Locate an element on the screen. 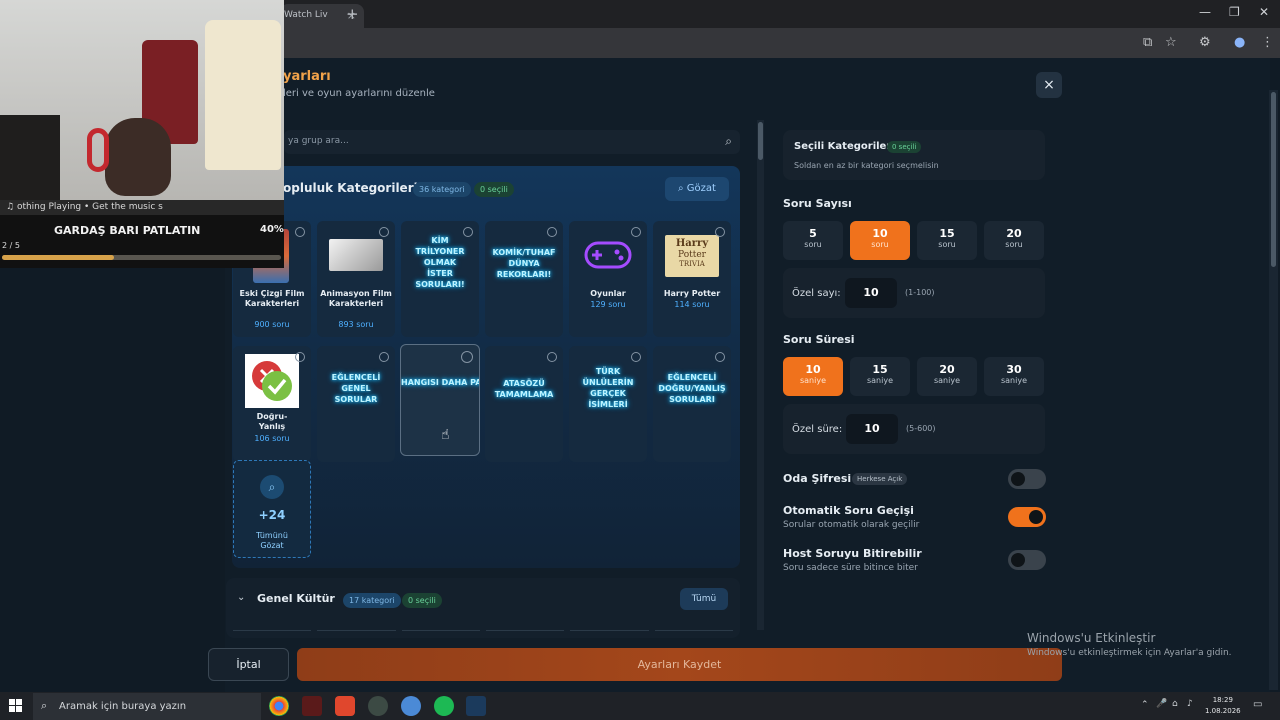 Image resolution: width=1280 pixels, height=720 pixels. category-card-which-expensive: HANGISI DAHA PAHALI/BÜYÜK/VE ☝ is located at coordinates (440, 400).